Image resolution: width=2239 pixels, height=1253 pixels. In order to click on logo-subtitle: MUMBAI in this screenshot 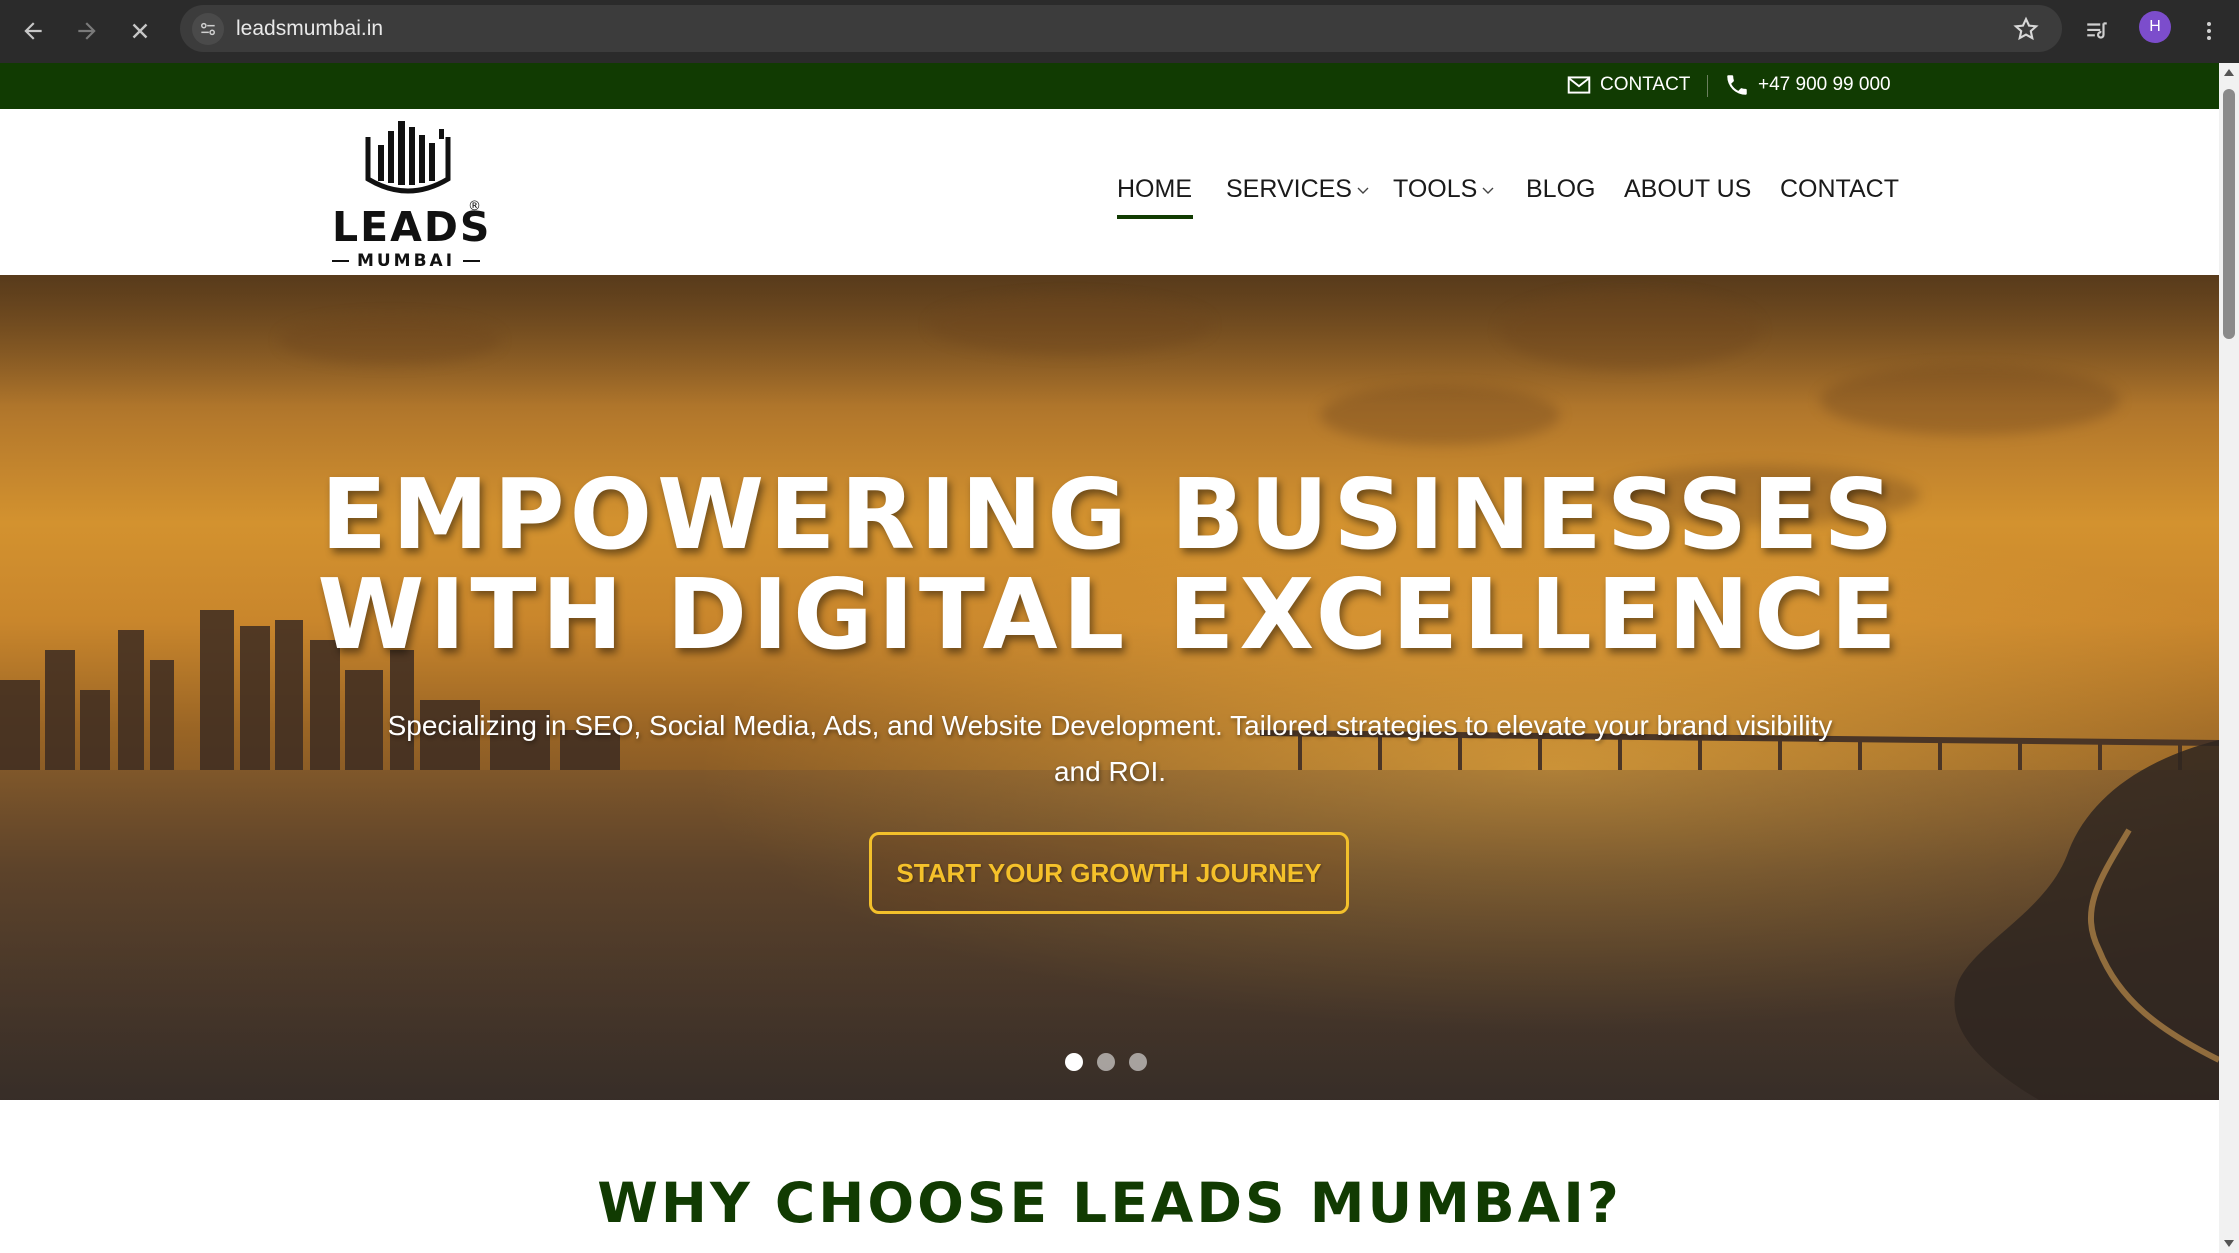, I will do `click(406, 261)`.